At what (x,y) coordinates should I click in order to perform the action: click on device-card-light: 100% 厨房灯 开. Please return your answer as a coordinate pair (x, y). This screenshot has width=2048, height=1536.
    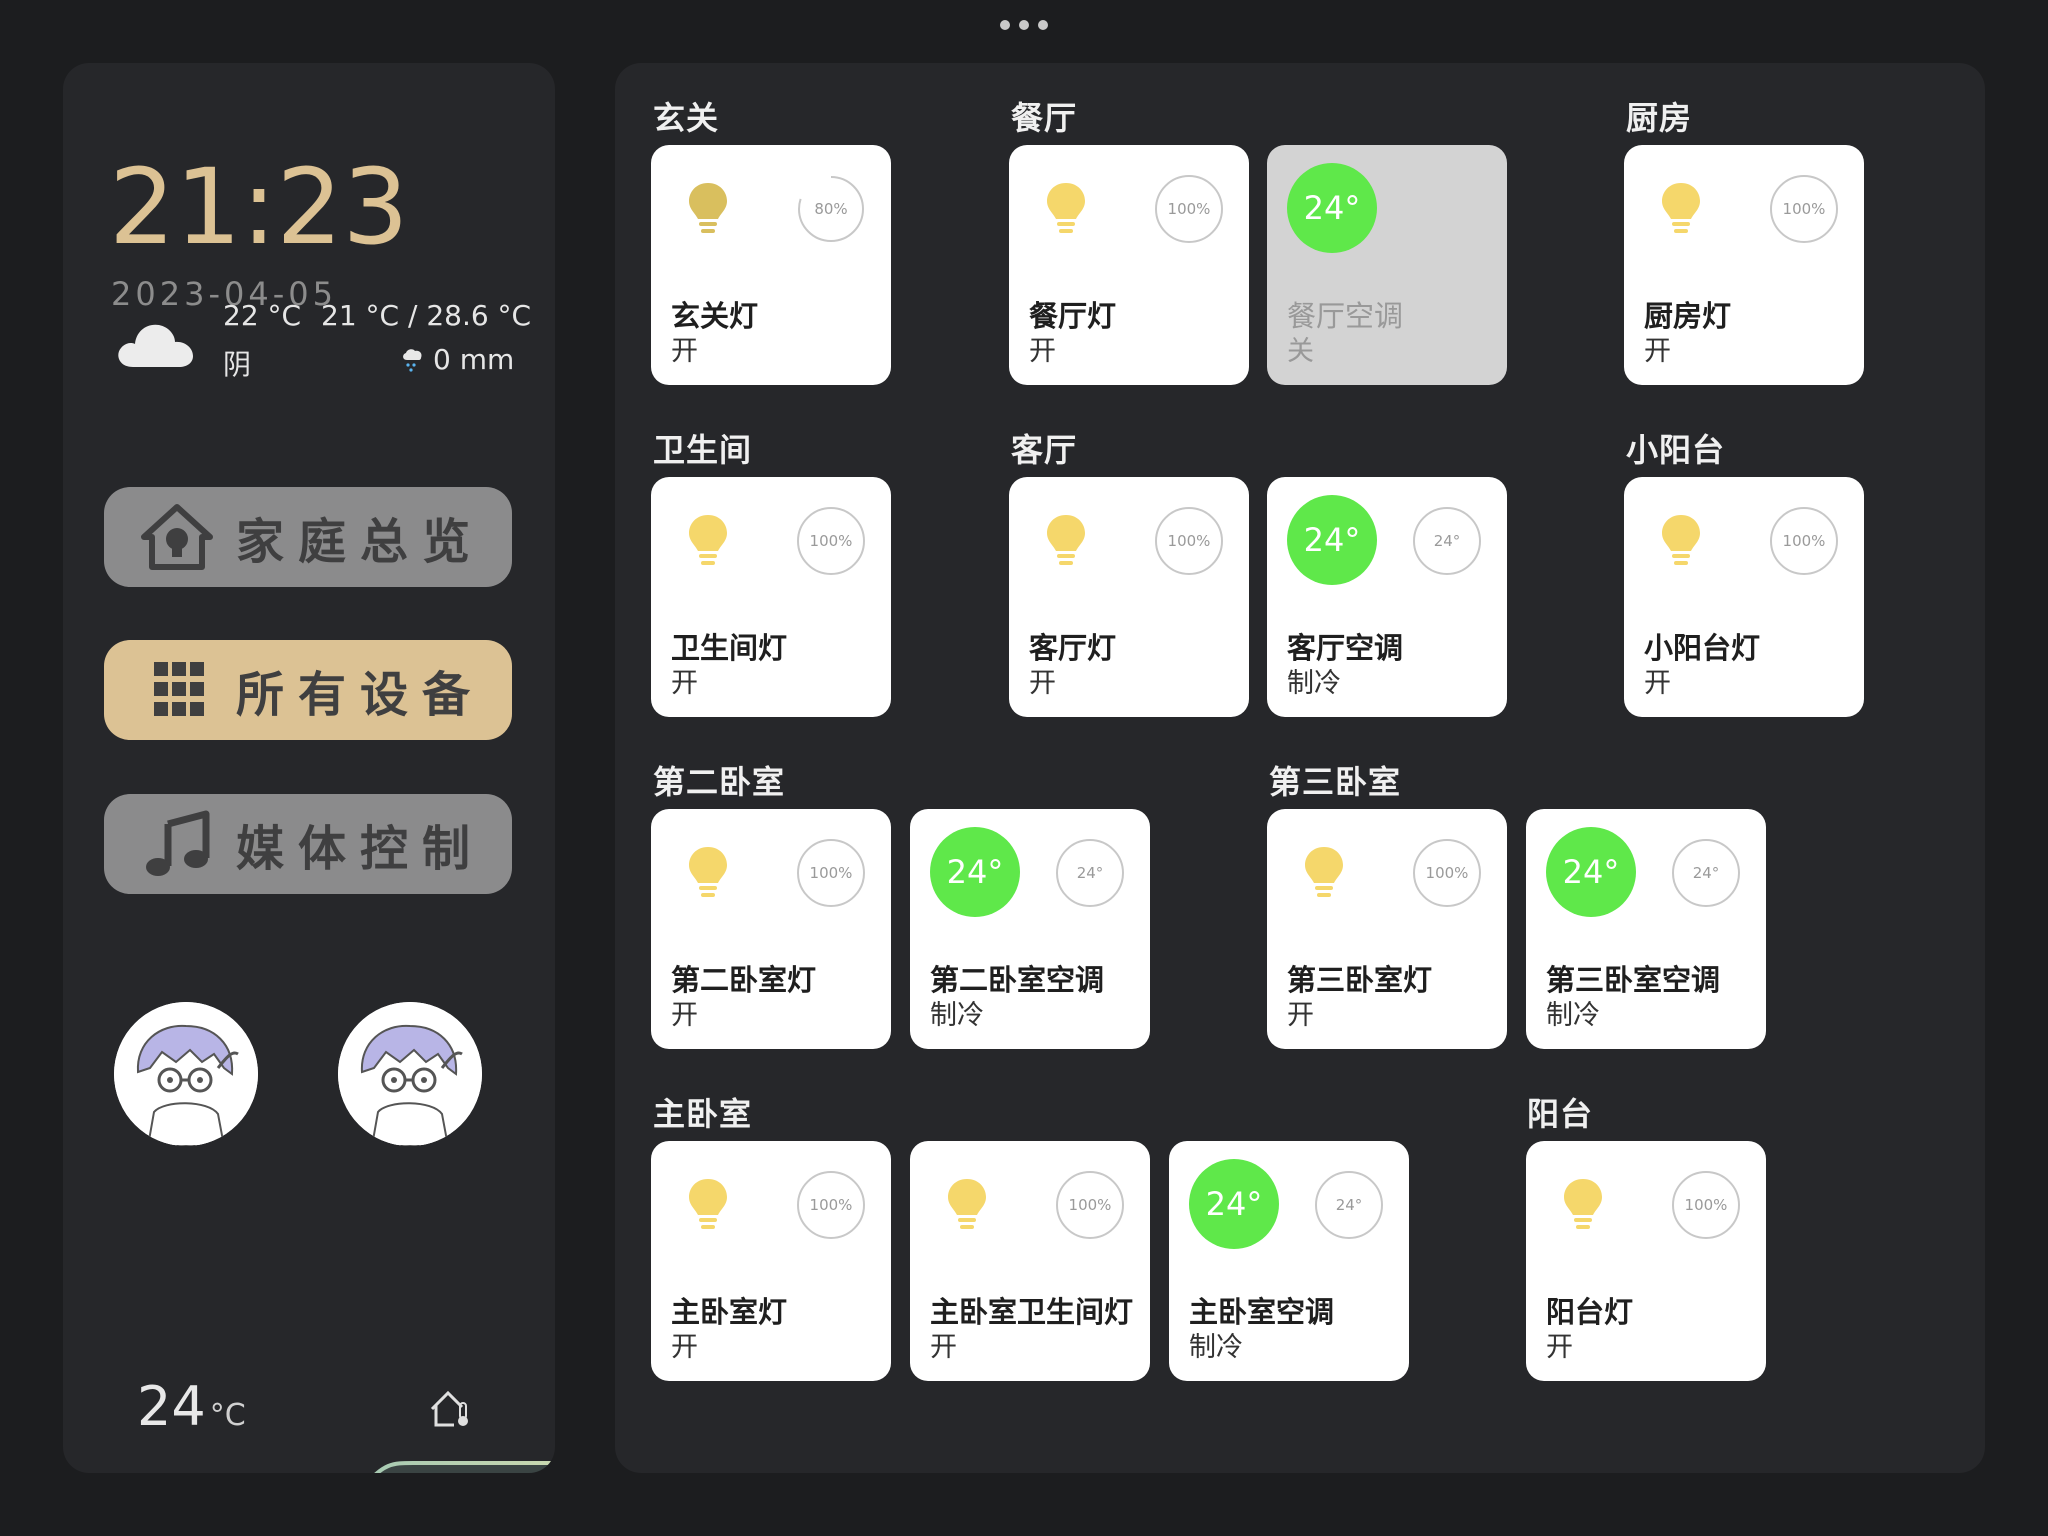
    Looking at the image, I should click on (1744, 265).